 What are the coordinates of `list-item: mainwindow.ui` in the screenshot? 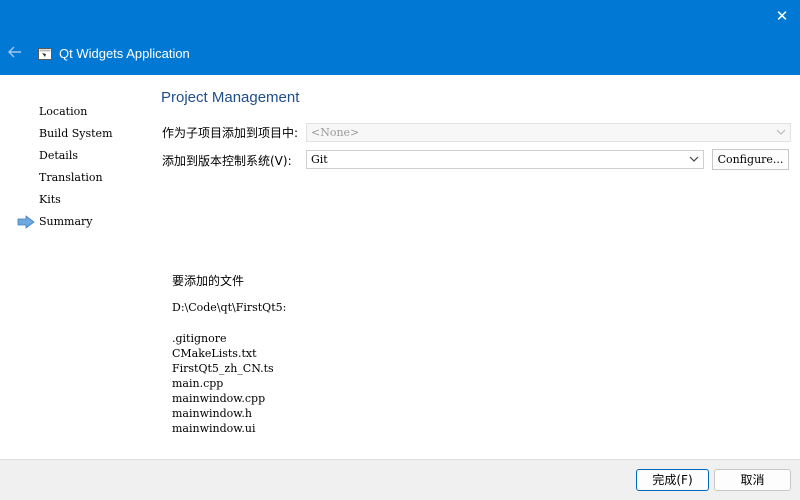 It's located at (214, 428).